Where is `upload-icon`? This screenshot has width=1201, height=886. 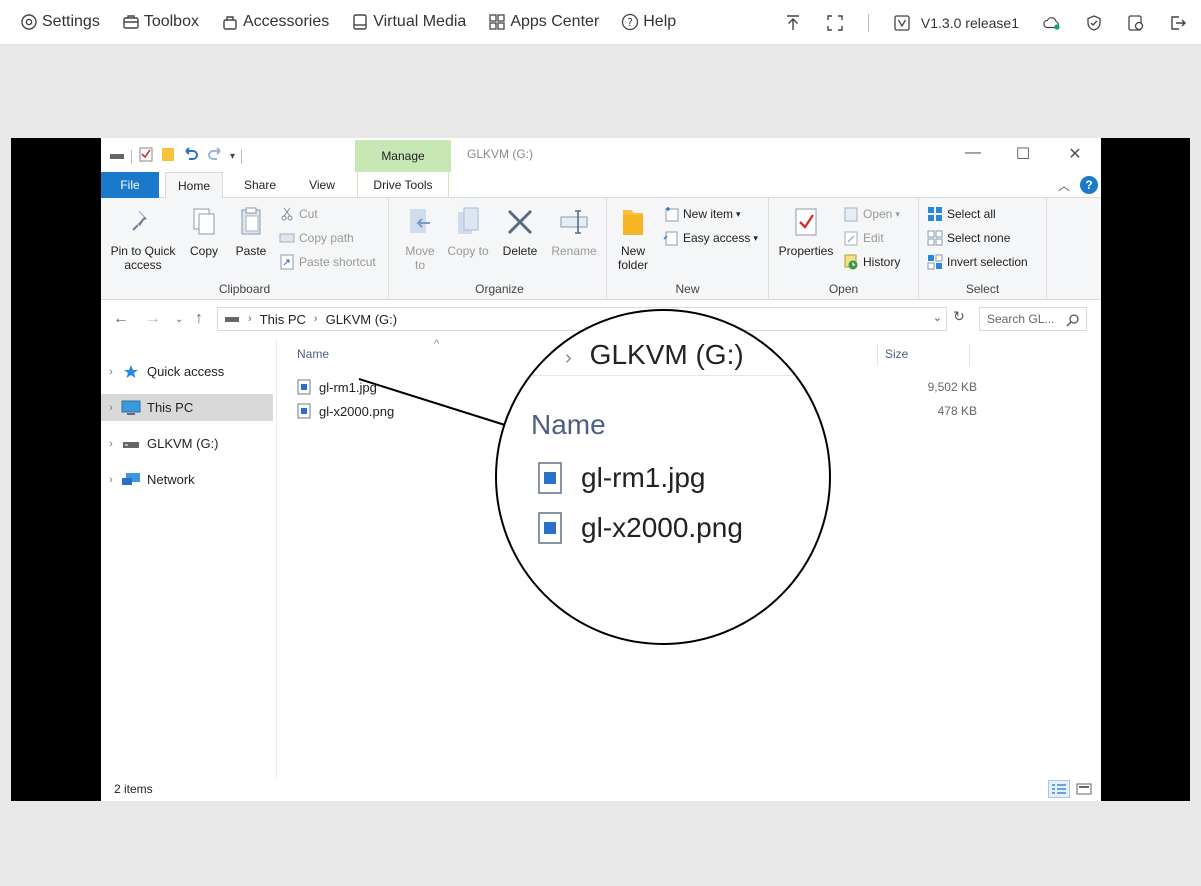 upload-icon is located at coordinates (793, 23).